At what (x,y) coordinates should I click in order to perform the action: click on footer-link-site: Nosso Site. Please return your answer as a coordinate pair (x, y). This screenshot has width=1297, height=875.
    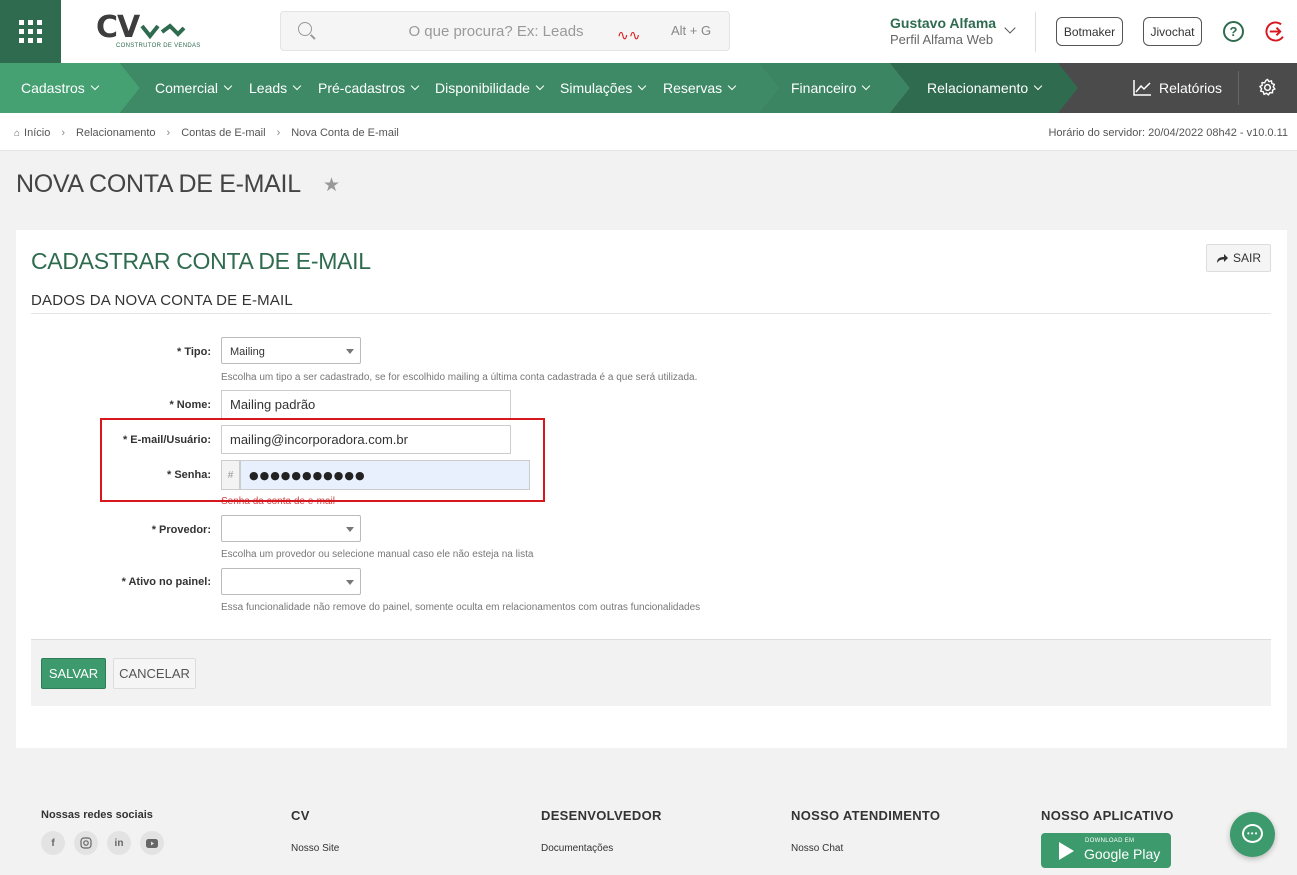
    Looking at the image, I should click on (315, 848).